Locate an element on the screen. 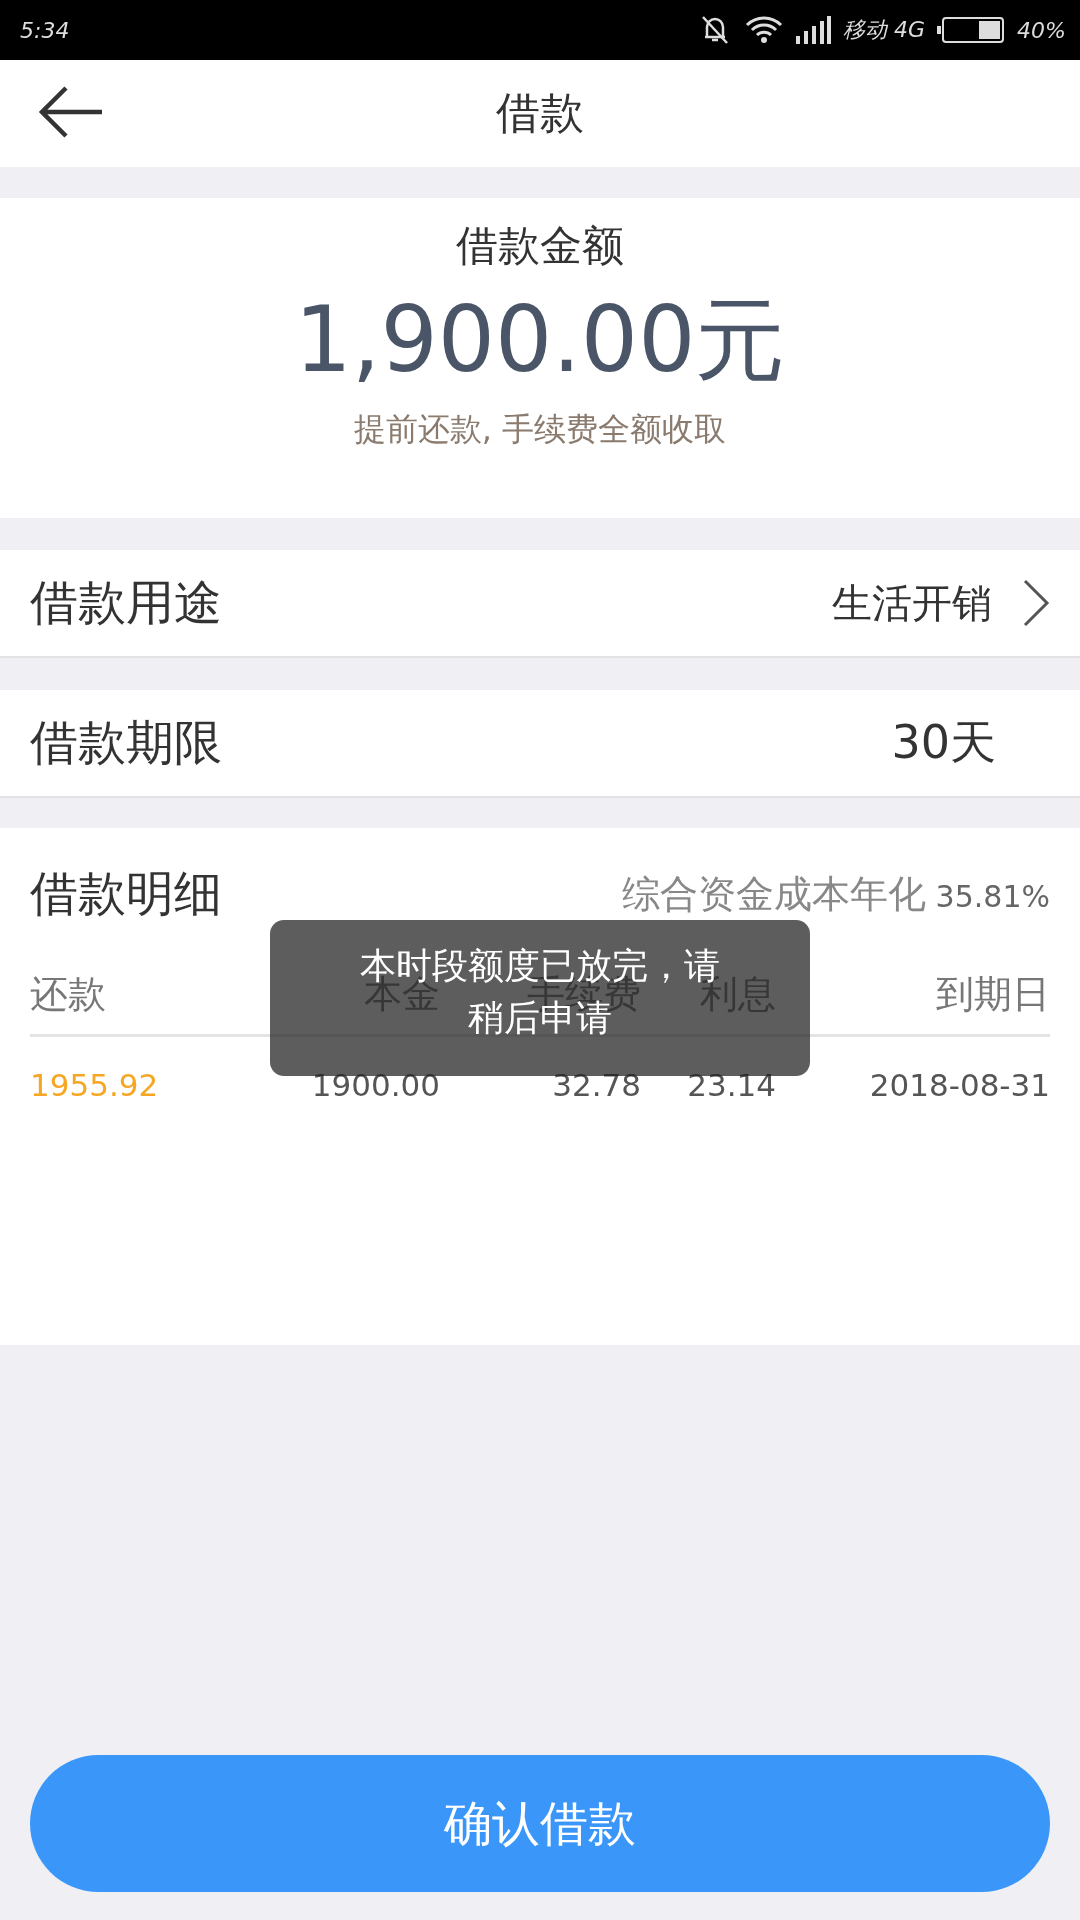 The image size is (1080, 1920). amount-value: 1,900.00元 is located at coordinates (540, 340).